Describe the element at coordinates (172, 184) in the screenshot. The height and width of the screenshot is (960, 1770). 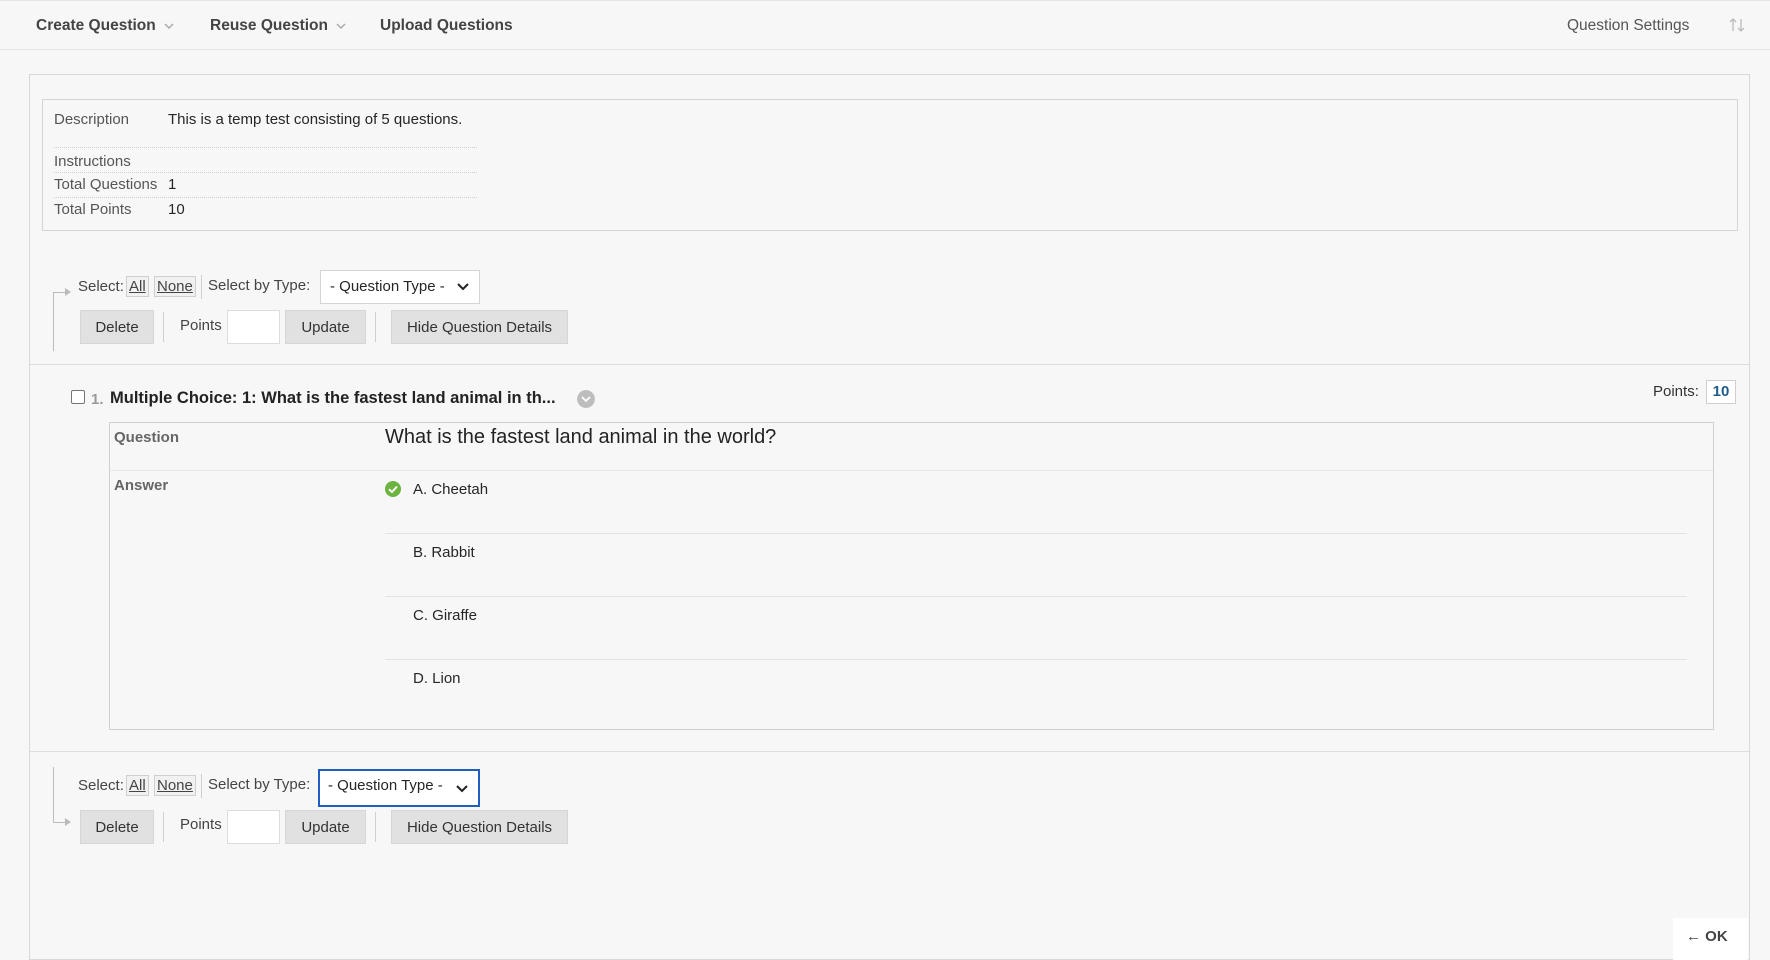
I see `total-questions-value: 1` at that location.